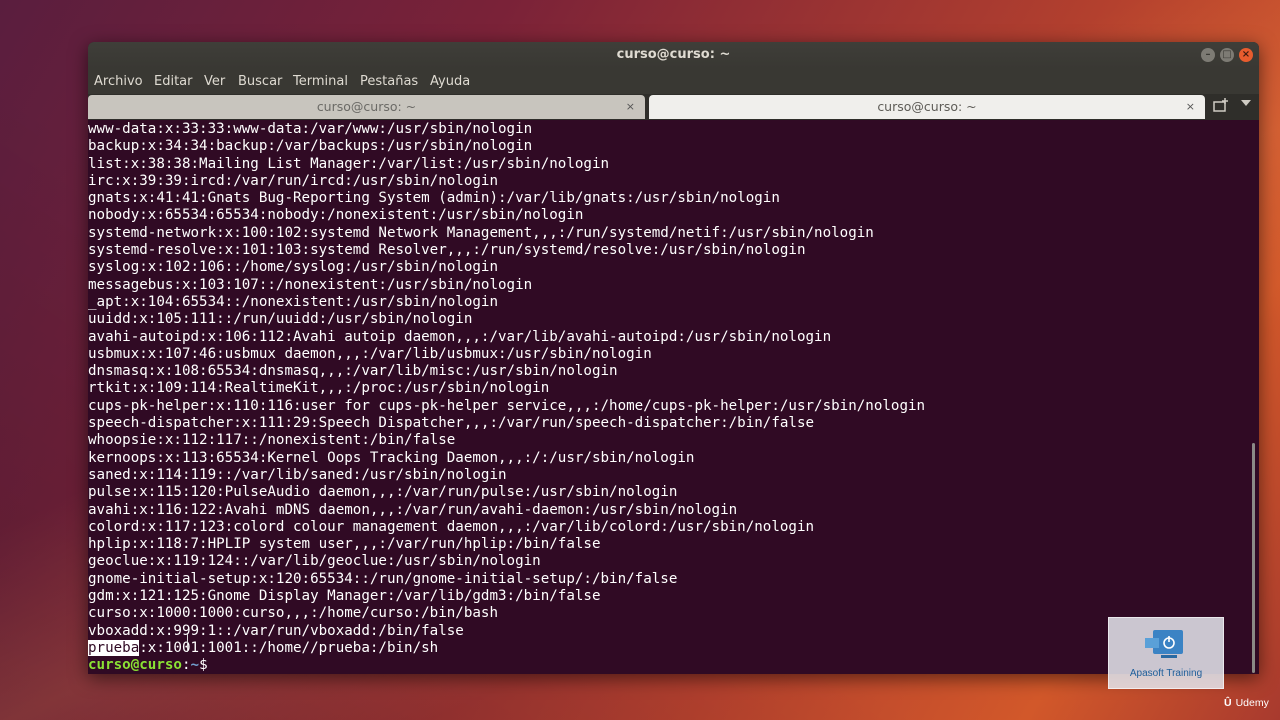 This screenshot has width=1280, height=720. I want to click on tab-1-close-icon: ×, so click(630, 107).